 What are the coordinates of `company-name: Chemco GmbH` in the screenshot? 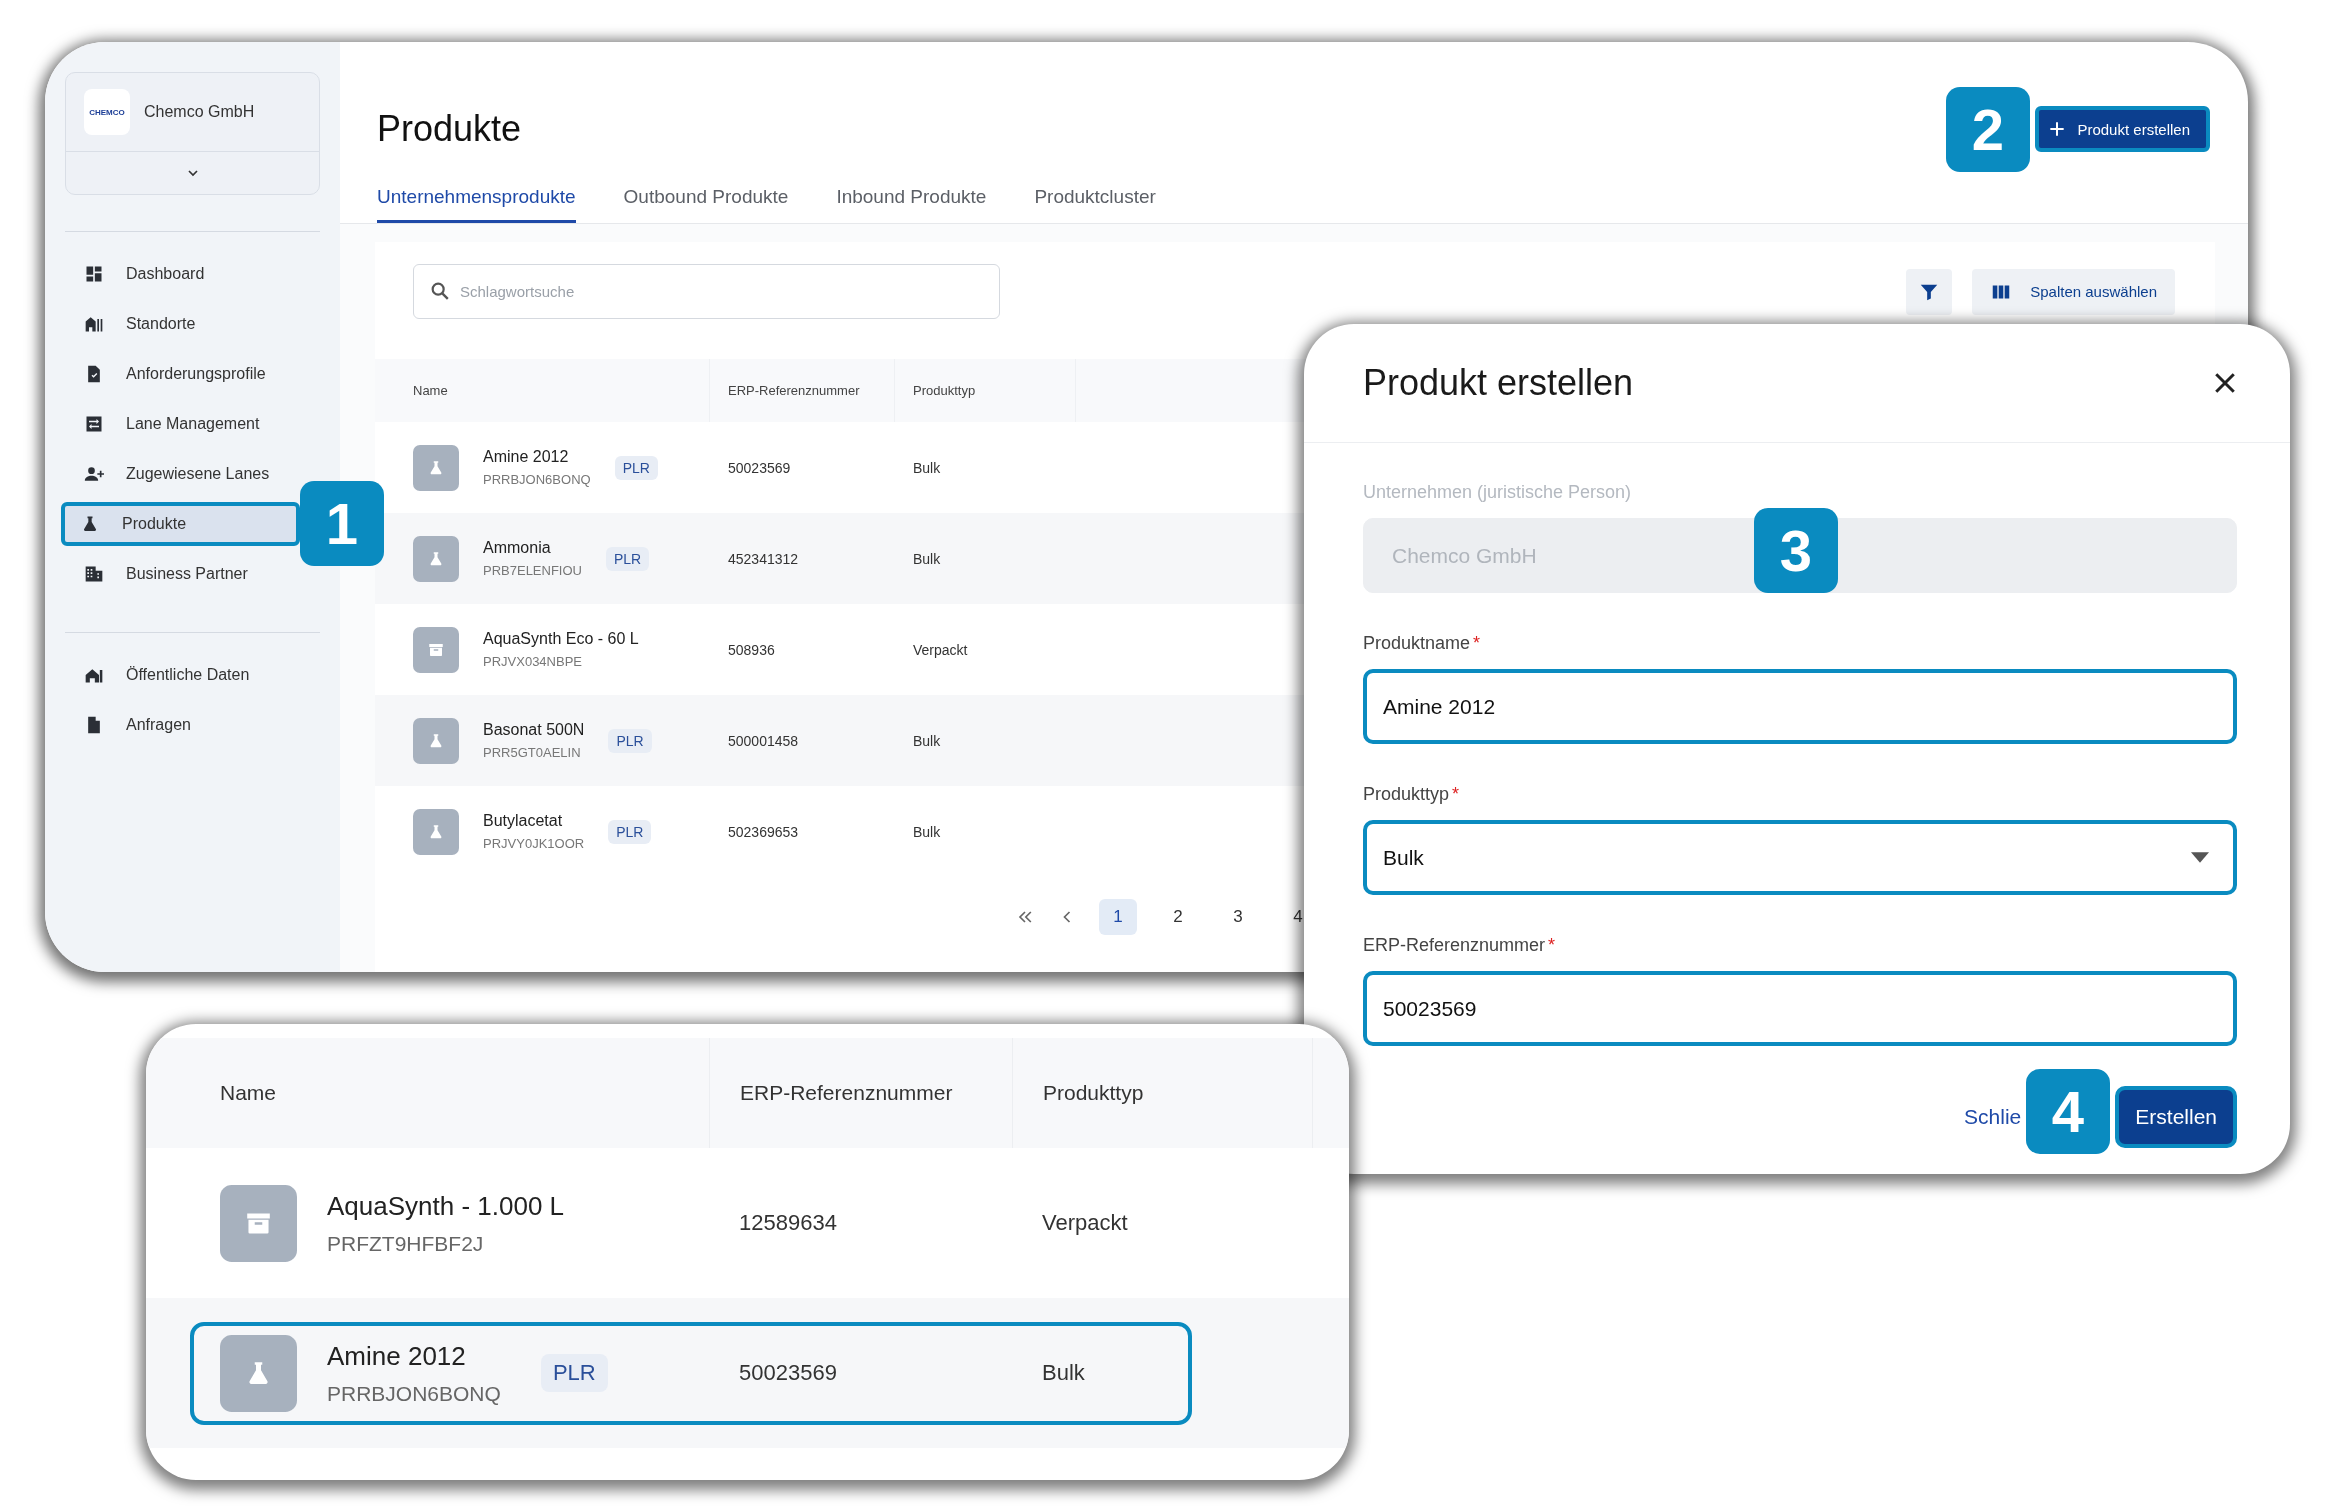 It's located at (199, 112).